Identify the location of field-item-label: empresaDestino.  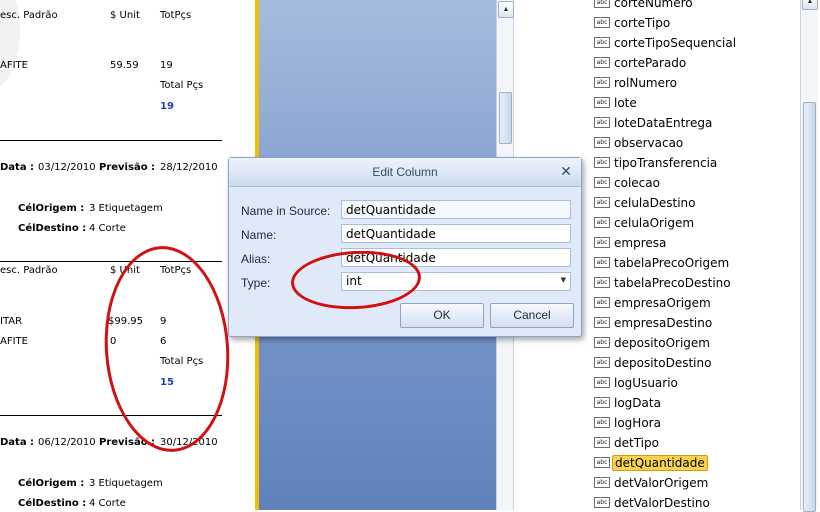
(663, 322).